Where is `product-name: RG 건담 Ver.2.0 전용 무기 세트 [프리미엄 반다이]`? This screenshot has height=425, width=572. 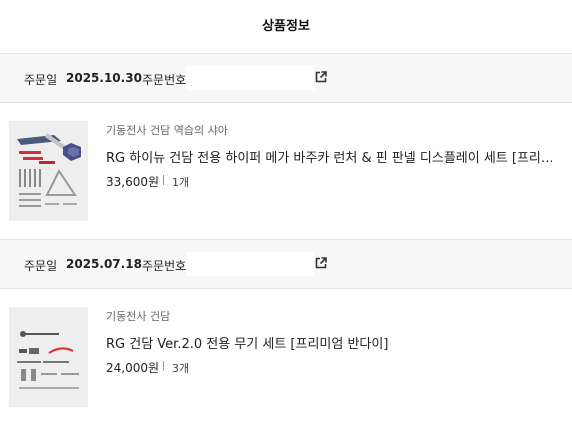
product-name: RG 건담 Ver.2.0 전용 무기 세트 [프리미엄 반다이] is located at coordinates (329, 342).